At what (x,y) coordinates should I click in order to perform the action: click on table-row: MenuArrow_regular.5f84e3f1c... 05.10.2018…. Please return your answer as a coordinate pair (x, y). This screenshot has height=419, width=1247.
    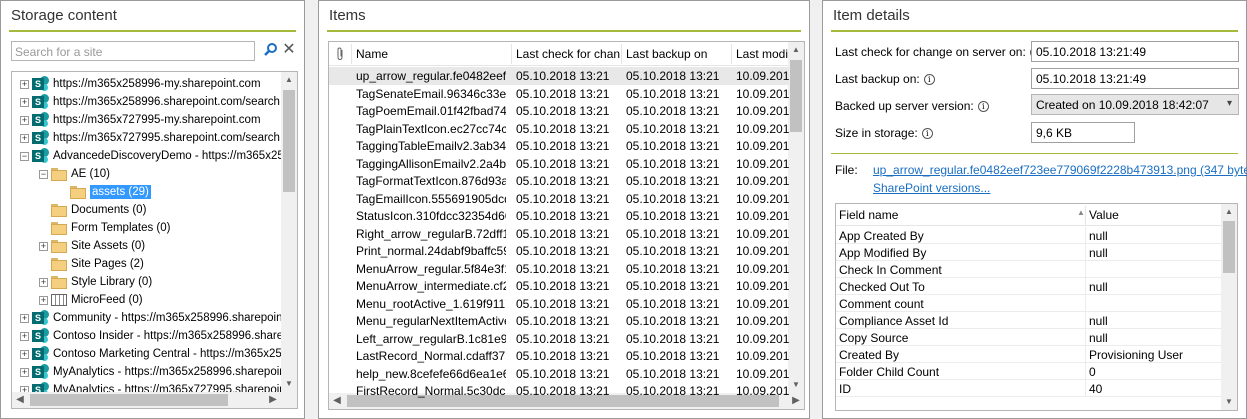
    Looking at the image, I should click on (559, 269).